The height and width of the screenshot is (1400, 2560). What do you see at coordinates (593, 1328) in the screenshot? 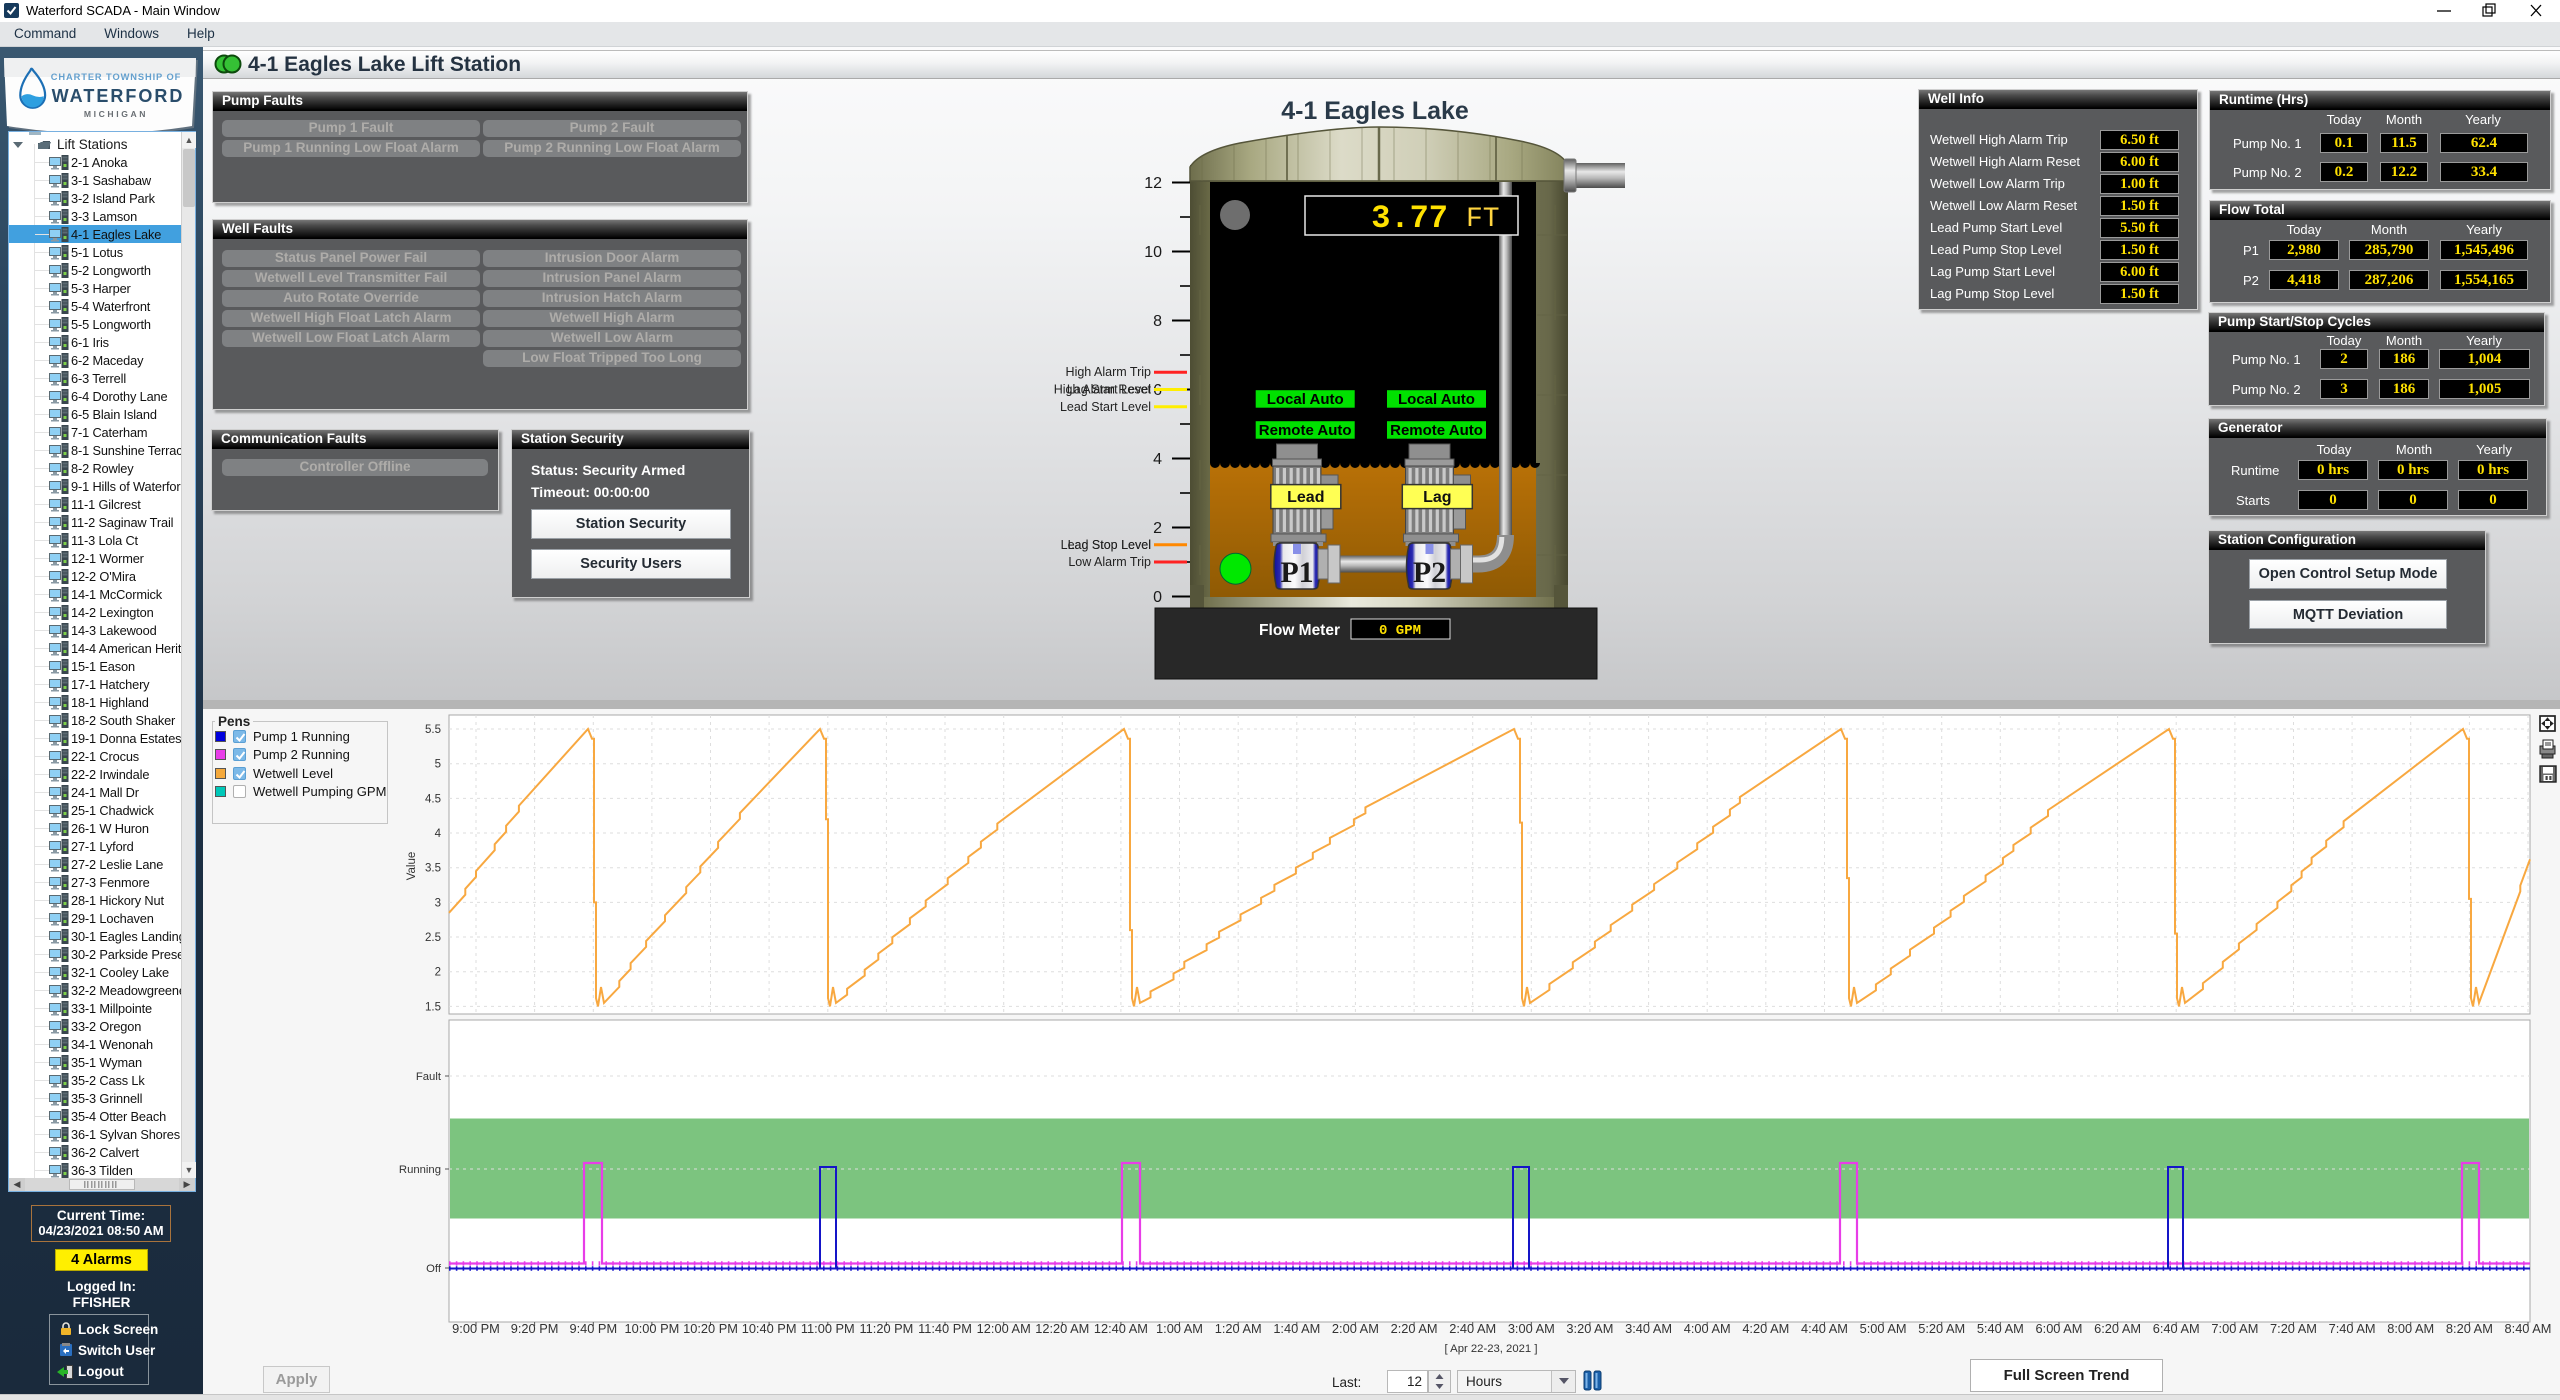
I see `svg-text: 9:40 PM` at bounding box center [593, 1328].